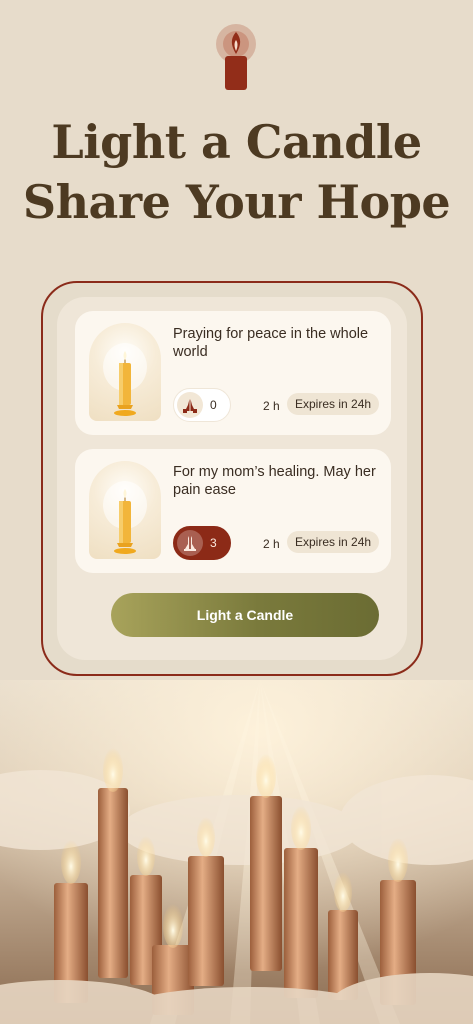 This screenshot has width=473, height=1024. Describe the element at coordinates (213, 405) in the screenshot. I see `reaction-count: 0` at that location.